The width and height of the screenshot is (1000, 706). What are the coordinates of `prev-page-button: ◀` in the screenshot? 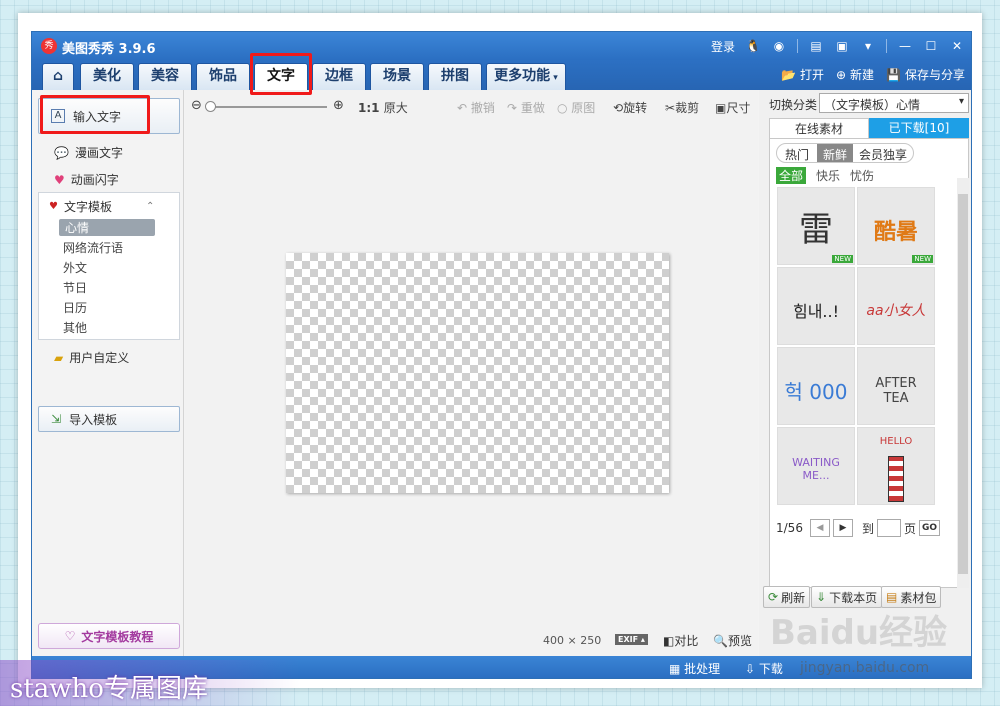 It's located at (819, 528).